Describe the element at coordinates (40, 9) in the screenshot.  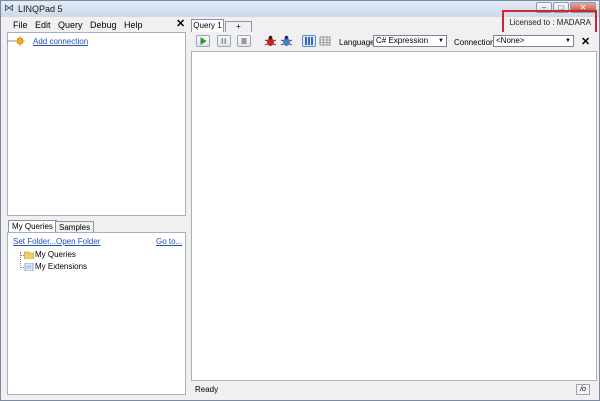
I see `window-title: LINQPad 5` at that location.